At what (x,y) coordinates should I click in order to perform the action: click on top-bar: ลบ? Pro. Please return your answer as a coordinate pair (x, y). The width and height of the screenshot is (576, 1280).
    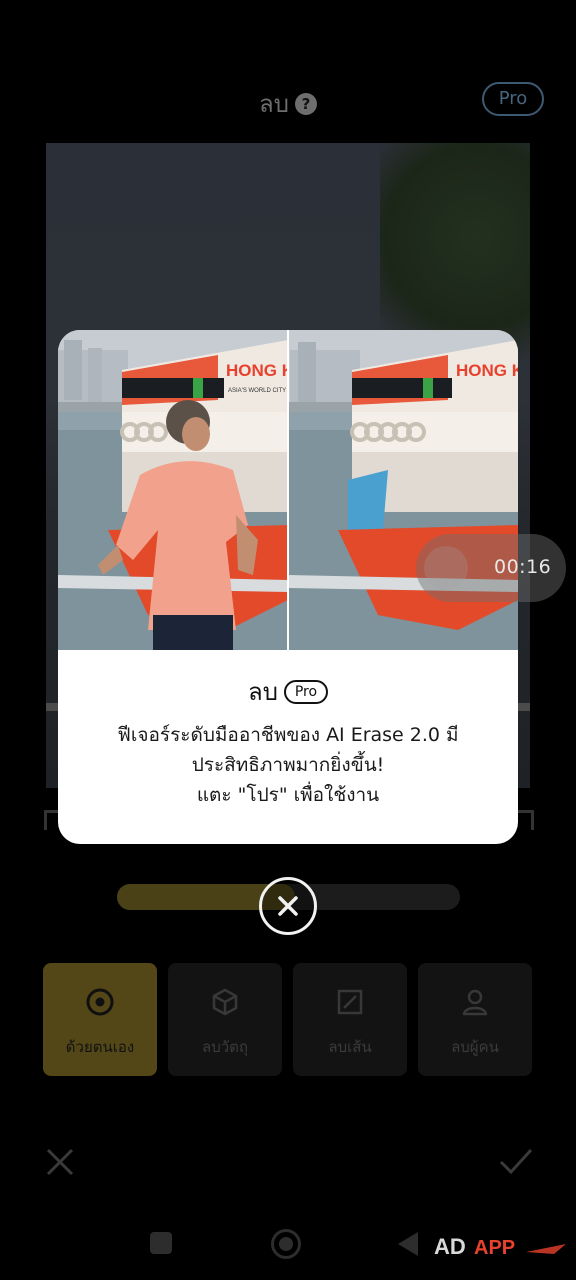
    Looking at the image, I should click on (288, 100).